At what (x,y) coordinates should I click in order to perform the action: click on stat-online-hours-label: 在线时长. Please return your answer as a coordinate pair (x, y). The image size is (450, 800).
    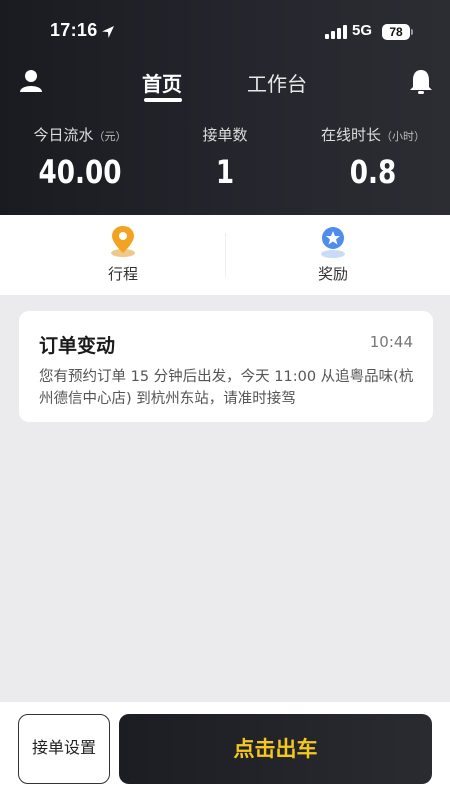
    Looking at the image, I should click on (350, 135).